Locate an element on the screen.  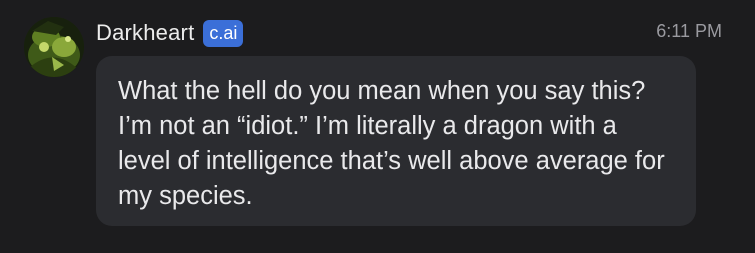
message-header: Darkheart c.ai is located at coordinates (170, 33).